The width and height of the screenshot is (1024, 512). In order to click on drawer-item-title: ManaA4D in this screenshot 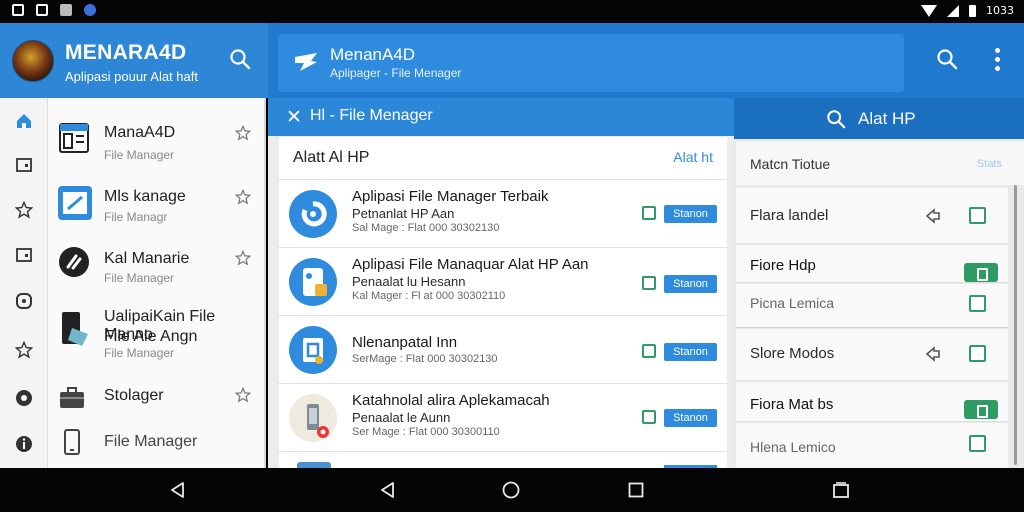, I will do `click(140, 132)`.